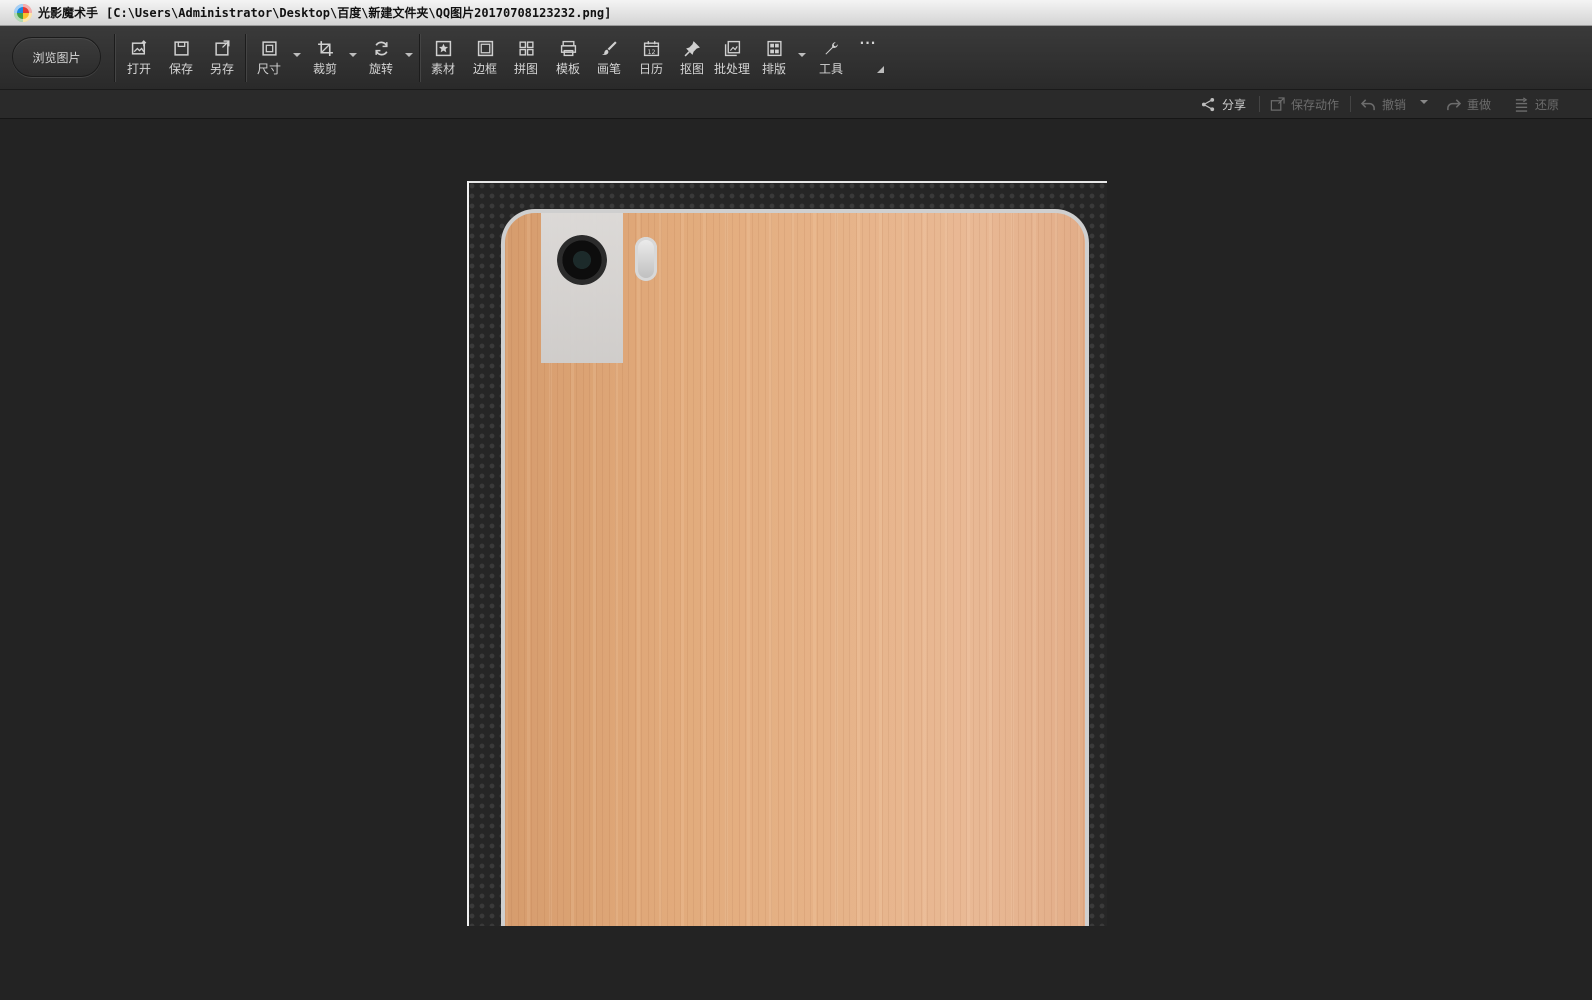  I want to click on undo-button: 撤销, so click(1383, 104).